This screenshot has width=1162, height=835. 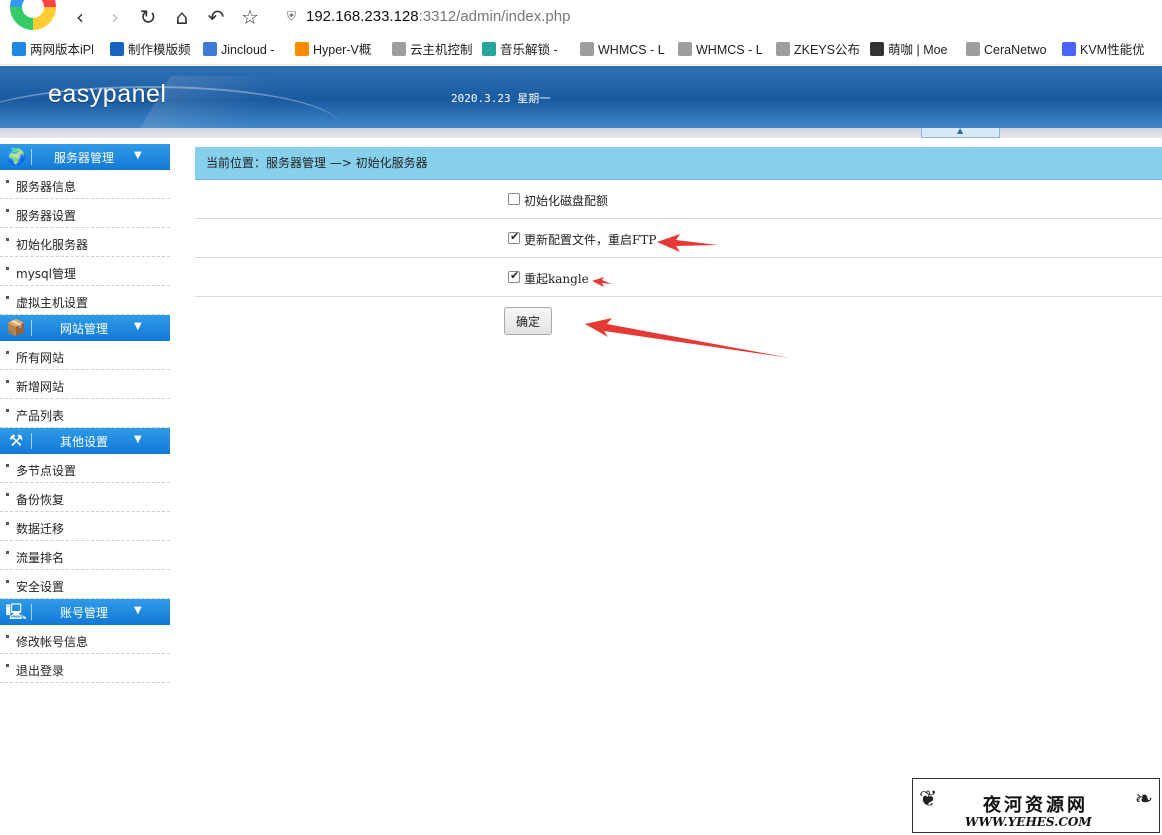 What do you see at coordinates (687, 296) in the screenshot?
I see `annotation-arrows` at bounding box center [687, 296].